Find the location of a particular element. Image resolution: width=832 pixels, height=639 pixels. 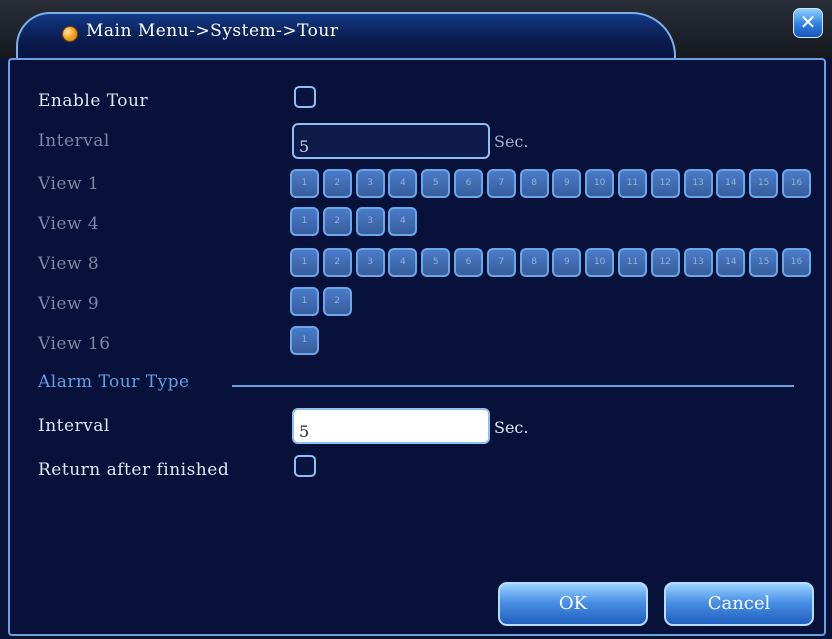

interval-input: 5 is located at coordinates (391, 141).